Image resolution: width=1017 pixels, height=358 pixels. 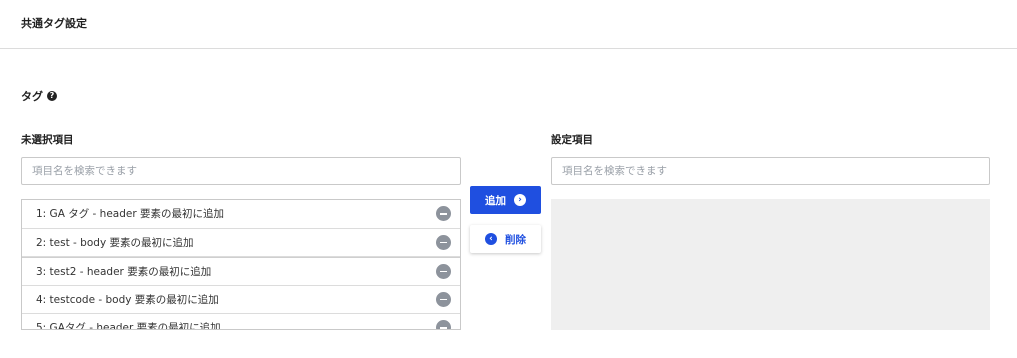 What do you see at coordinates (770, 171) in the screenshot?
I see `selected-search-input` at bounding box center [770, 171].